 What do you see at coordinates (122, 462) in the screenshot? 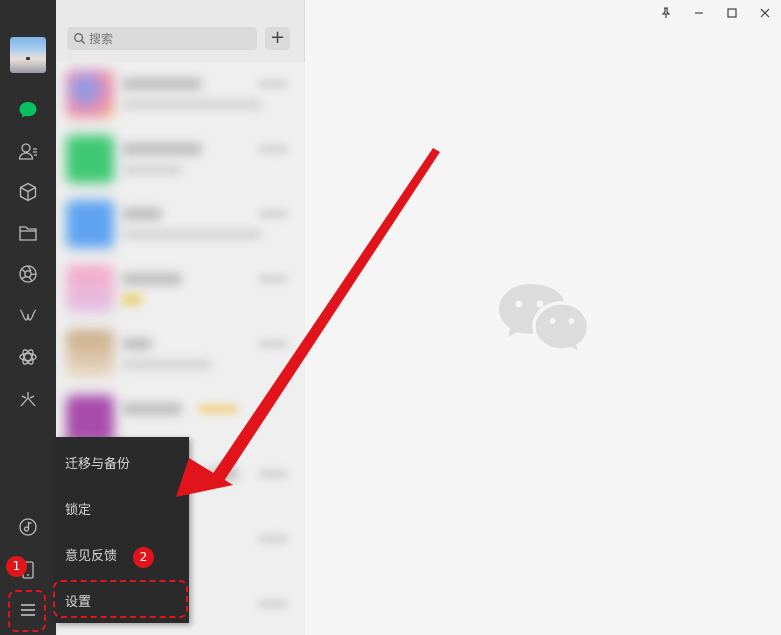
I see `menu-item-migrate-backup: 迁移与备份` at bounding box center [122, 462].